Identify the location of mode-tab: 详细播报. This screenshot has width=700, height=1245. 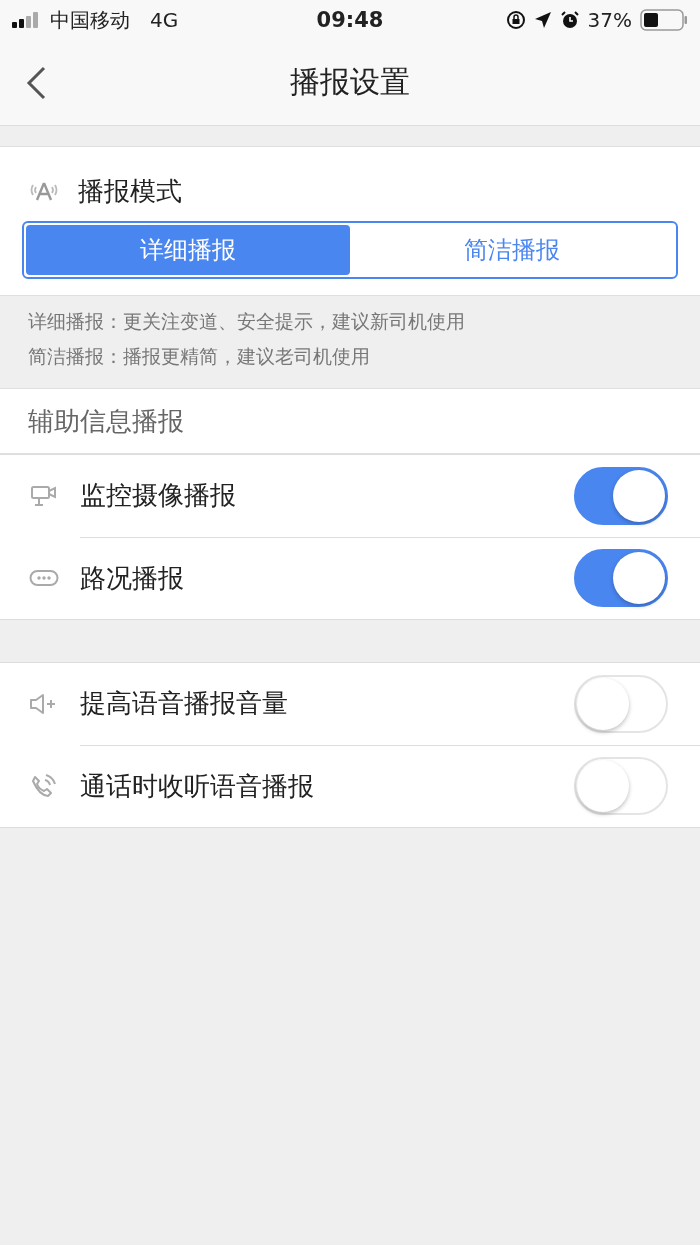
(188, 250).